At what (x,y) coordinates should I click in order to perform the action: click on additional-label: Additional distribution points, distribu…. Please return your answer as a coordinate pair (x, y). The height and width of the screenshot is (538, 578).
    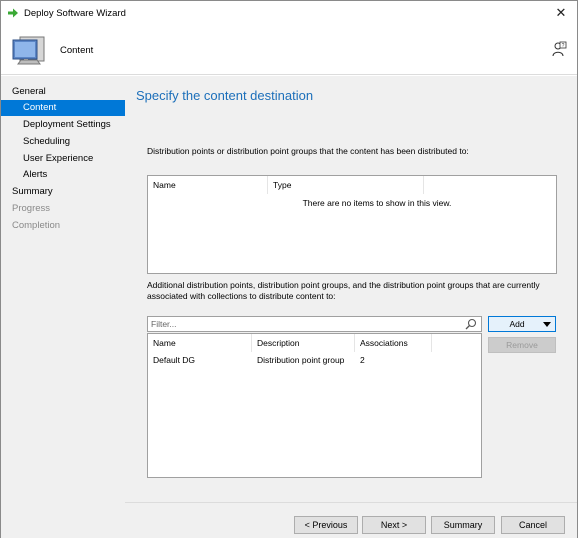
    Looking at the image, I should click on (343, 290).